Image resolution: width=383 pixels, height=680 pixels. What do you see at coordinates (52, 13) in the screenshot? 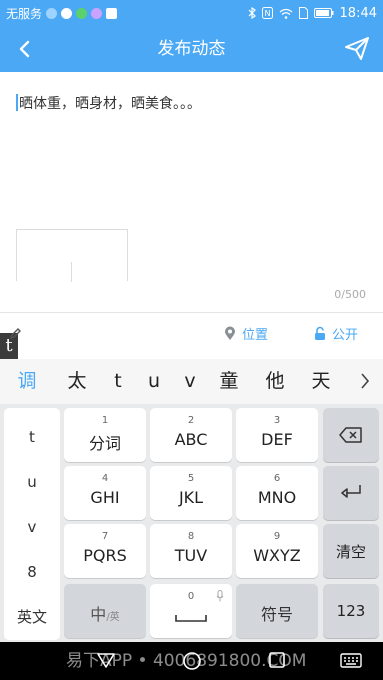
I see `cloud-icon` at bounding box center [52, 13].